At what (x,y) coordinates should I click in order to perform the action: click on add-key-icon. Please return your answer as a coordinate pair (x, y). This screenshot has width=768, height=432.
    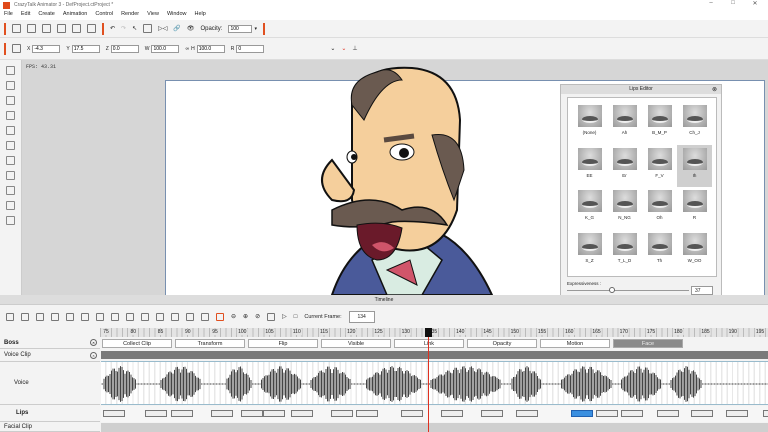
    Looking at the image, I should click on (70, 316).